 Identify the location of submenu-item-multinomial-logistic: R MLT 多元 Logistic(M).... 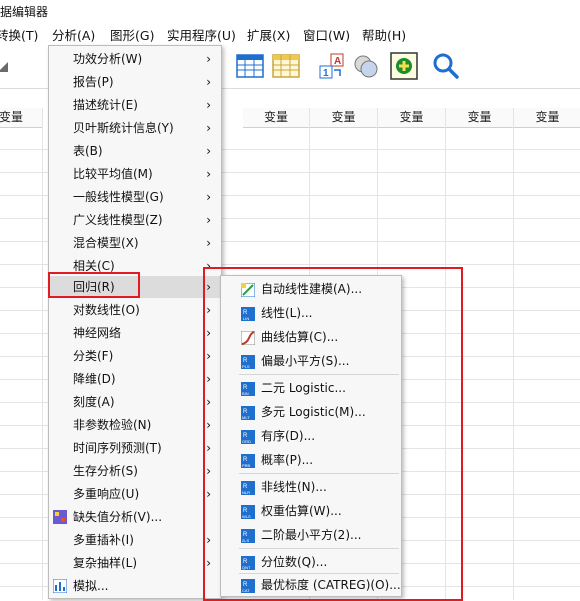
(311, 412).